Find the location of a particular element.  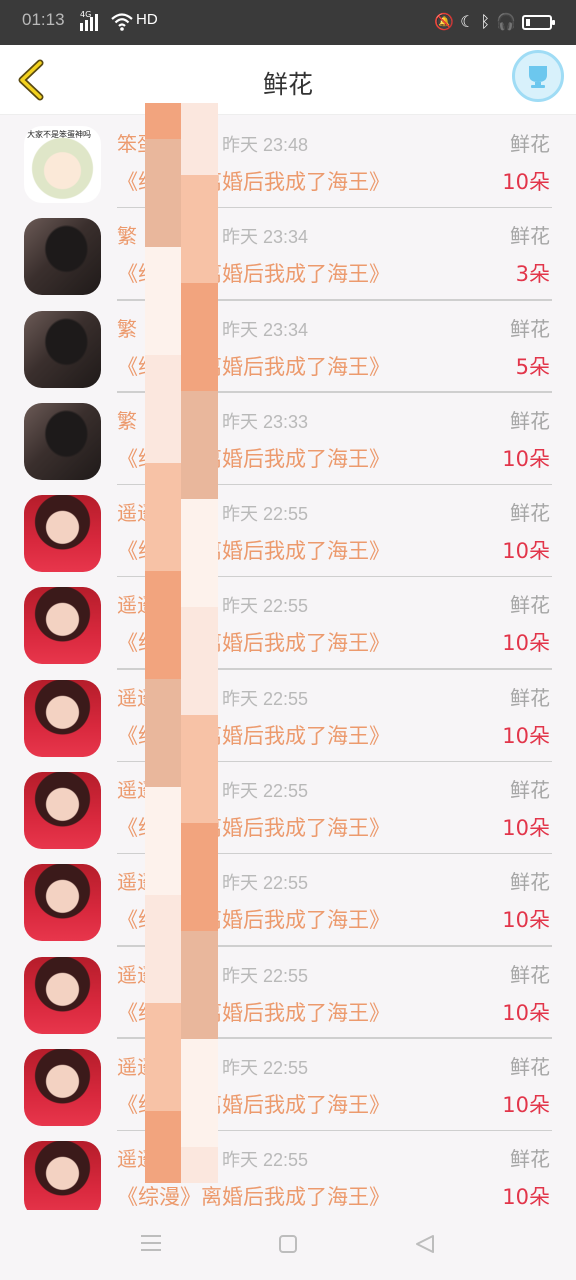

gift-count: 3朵 is located at coordinates (532, 274).